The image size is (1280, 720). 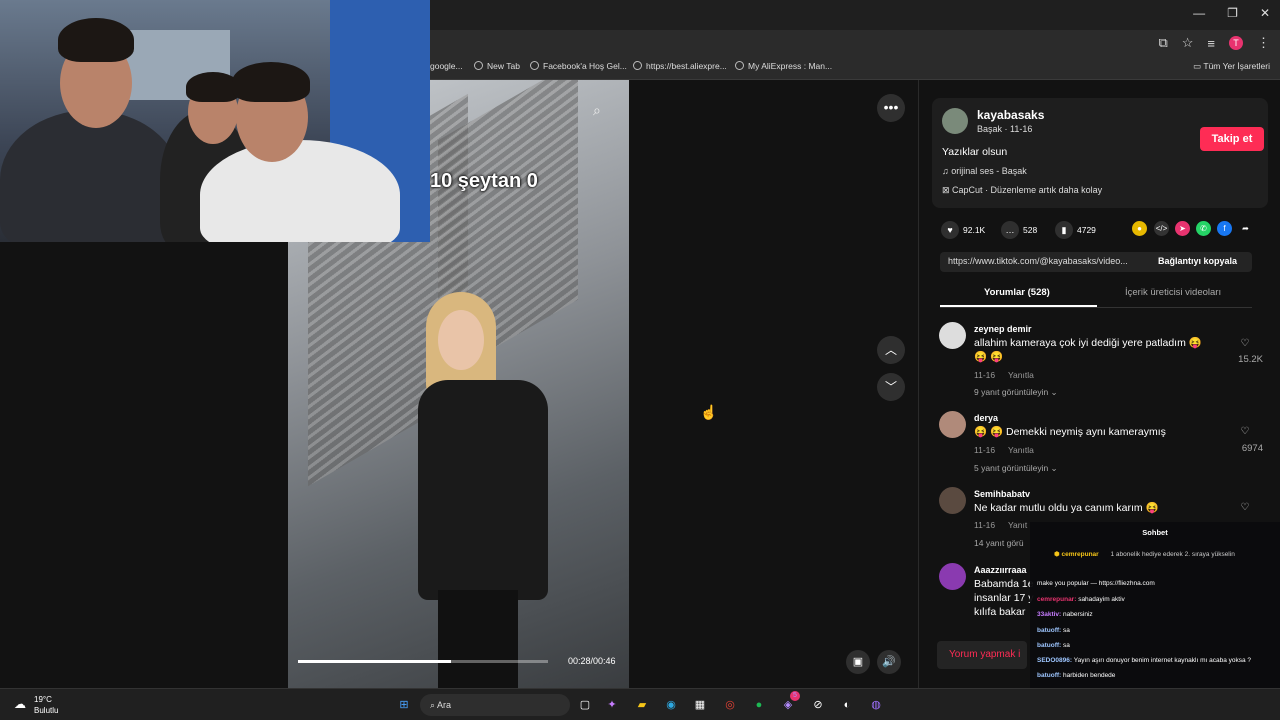 I want to click on comment-date: 11-16, so click(x=985, y=525).